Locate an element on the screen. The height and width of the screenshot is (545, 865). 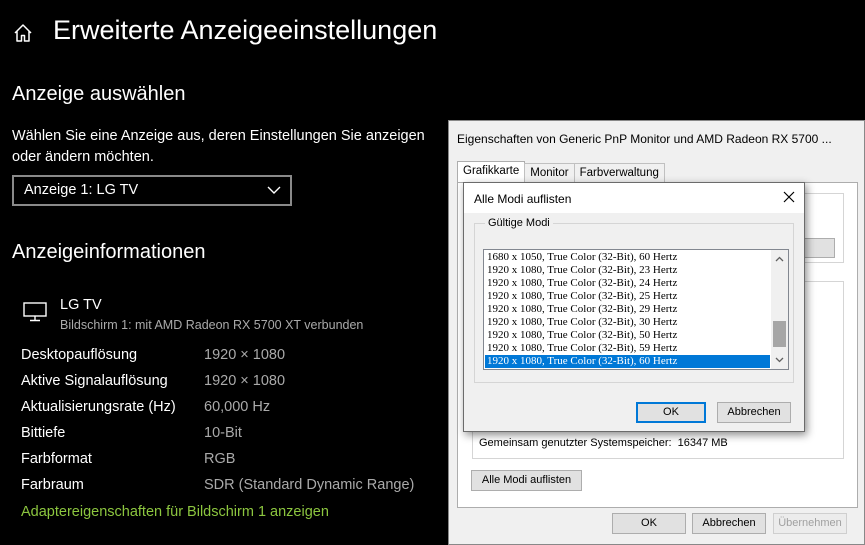
display-dropdown-value: Anzeige 1: LG TV is located at coordinates (81, 190).